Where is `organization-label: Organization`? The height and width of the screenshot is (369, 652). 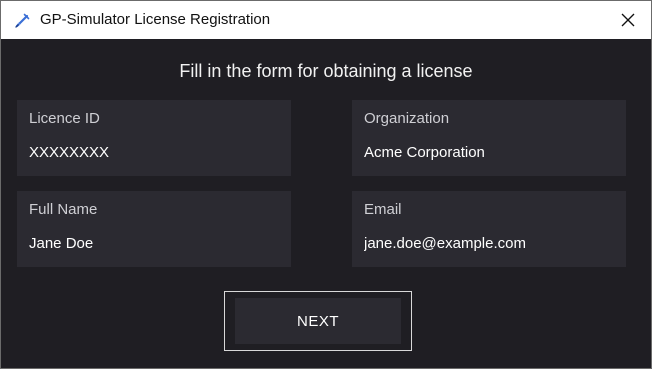
organization-label: Organization is located at coordinates (407, 118).